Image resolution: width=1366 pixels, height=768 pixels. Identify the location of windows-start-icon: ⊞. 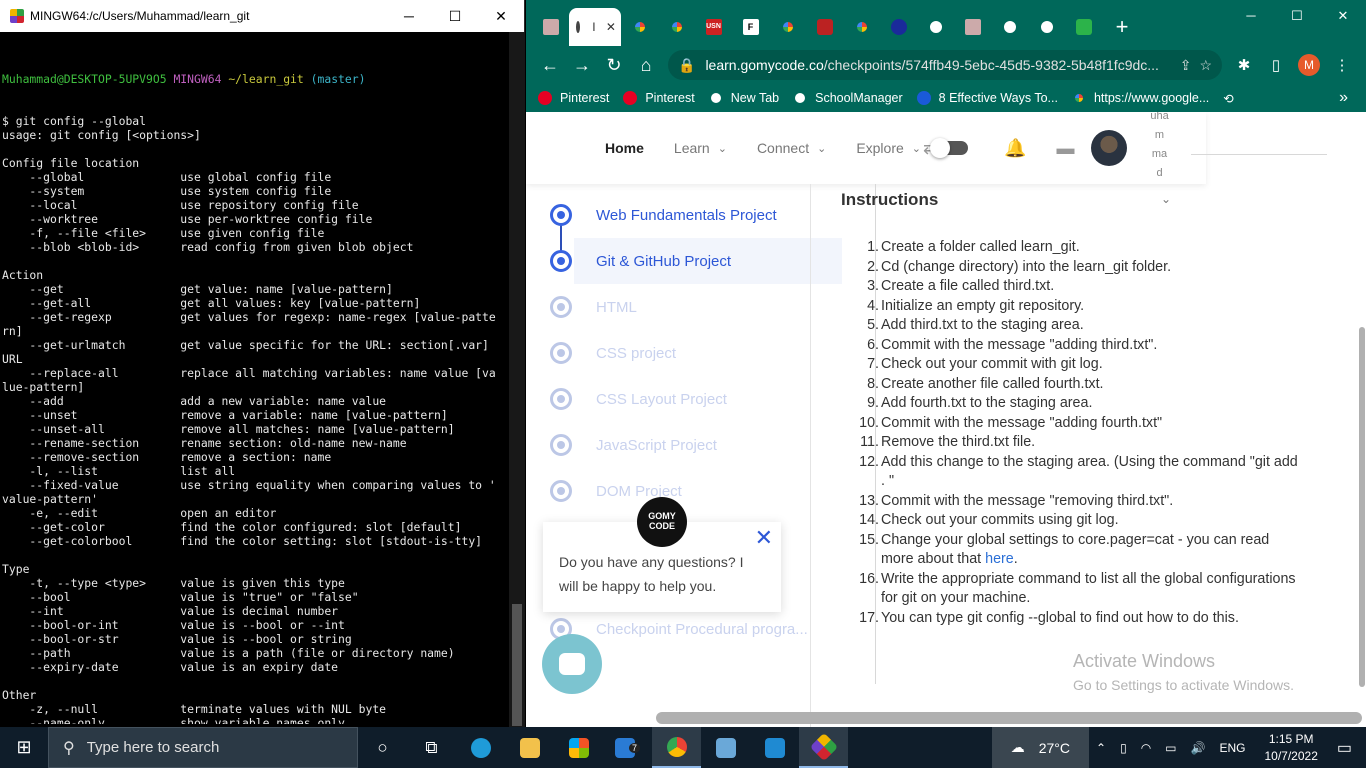
(24, 747).